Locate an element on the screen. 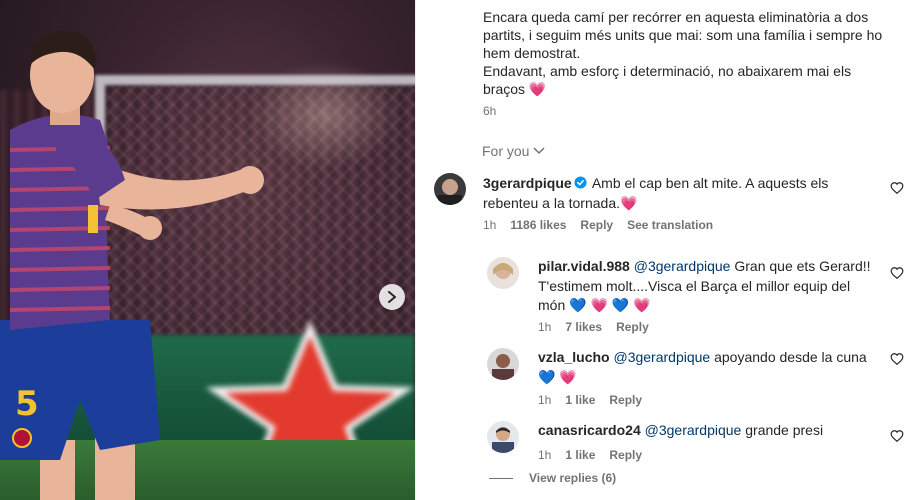 This screenshot has height=500, width=918. chevron-right-icon is located at coordinates (392, 297).